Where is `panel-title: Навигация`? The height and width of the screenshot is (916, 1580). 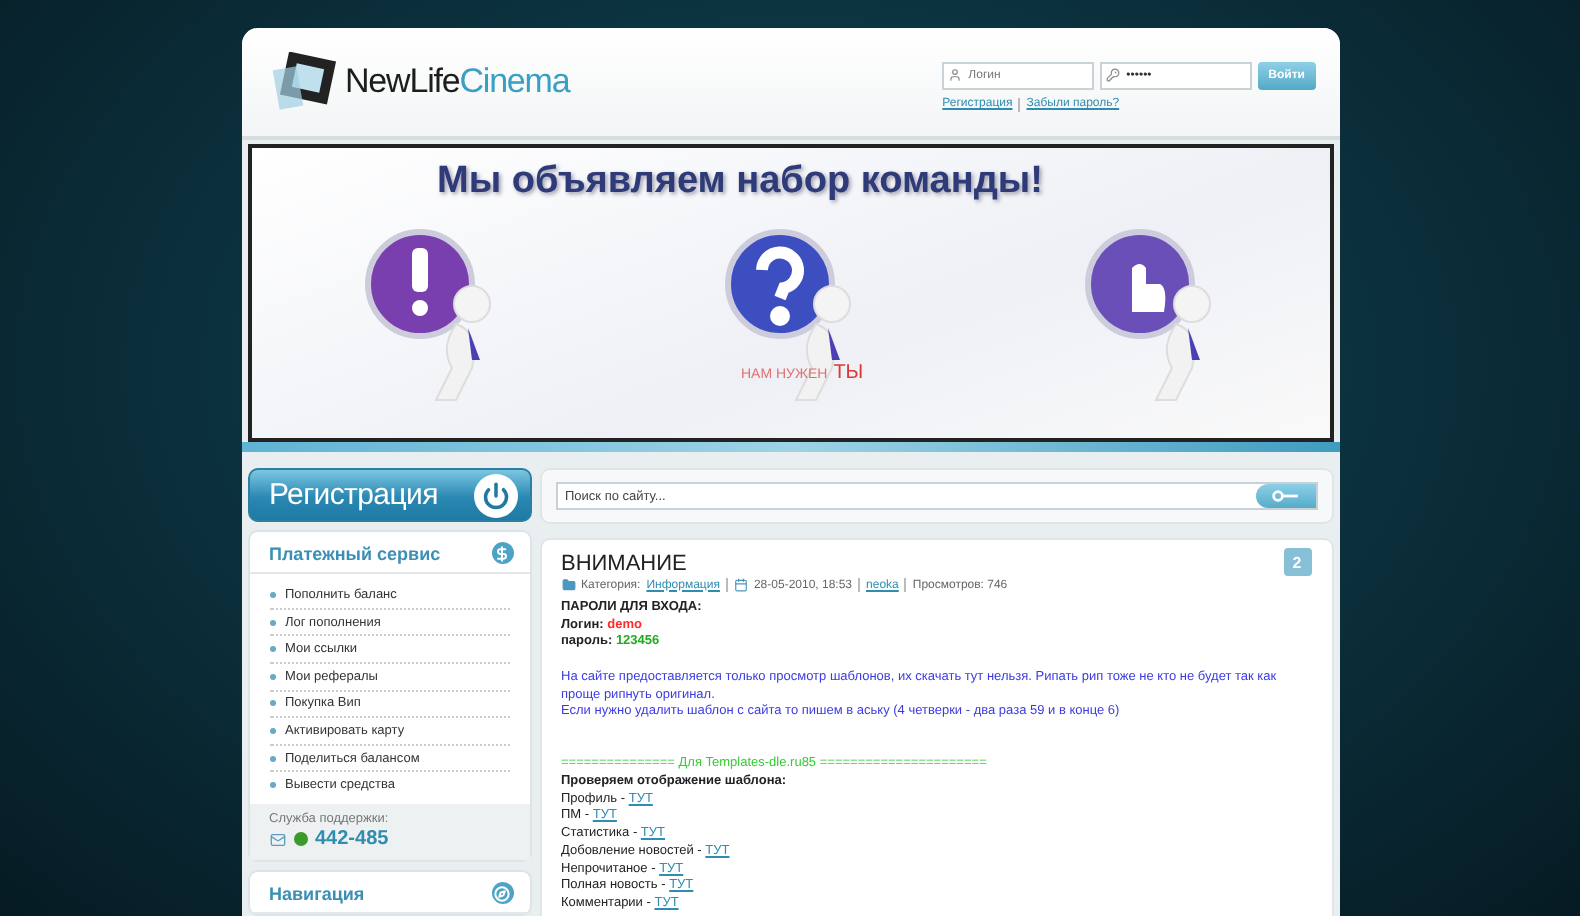
panel-title: Навигация is located at coordinates (317, 893).